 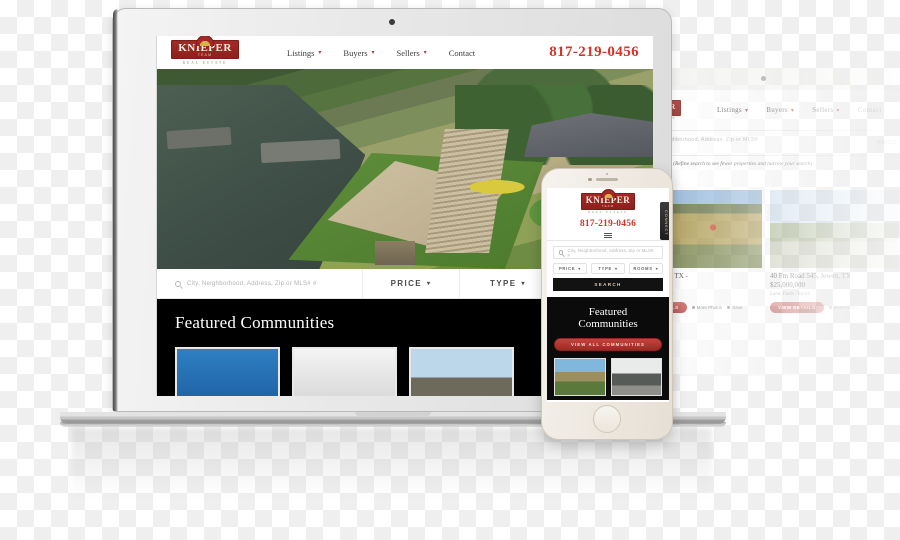 I want to click on header-phone-number: 817-219-0456, so click(x=594, y=52).